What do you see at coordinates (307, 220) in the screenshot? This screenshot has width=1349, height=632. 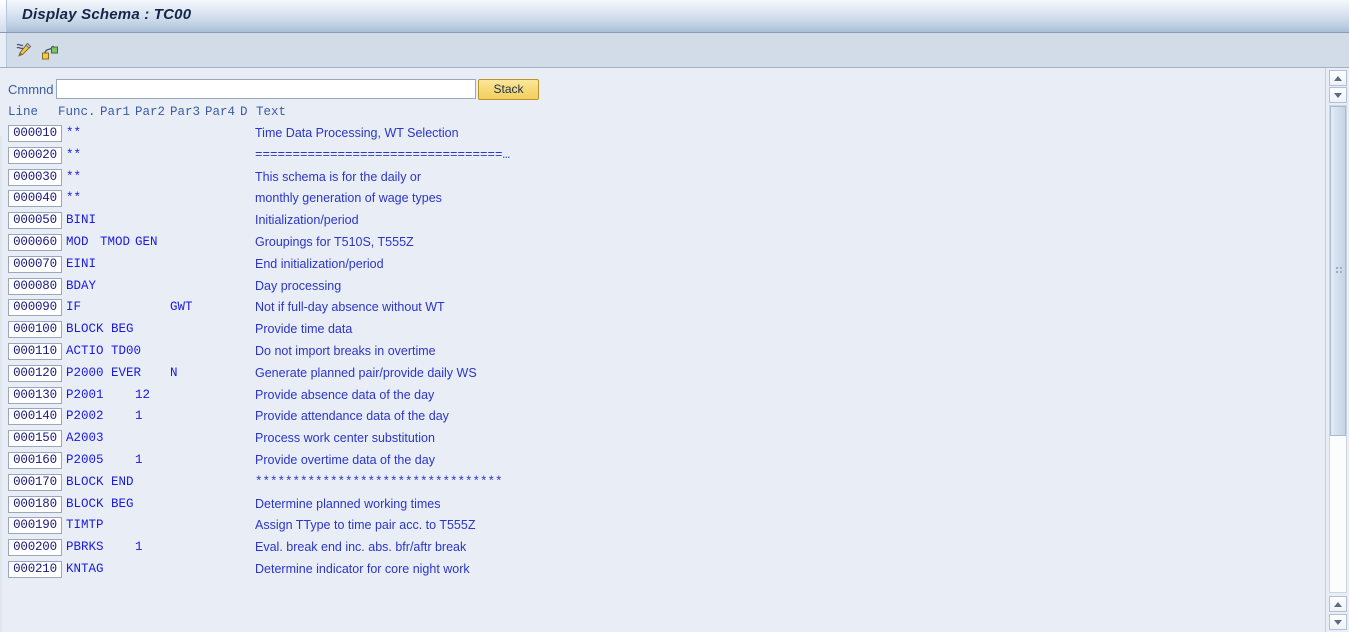 I see `row-cell-text: Initialization/period` at bounding box center [307, 220].